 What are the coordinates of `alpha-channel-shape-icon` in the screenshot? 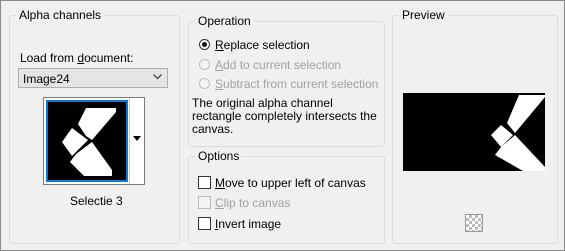 It's located at (89, 142).